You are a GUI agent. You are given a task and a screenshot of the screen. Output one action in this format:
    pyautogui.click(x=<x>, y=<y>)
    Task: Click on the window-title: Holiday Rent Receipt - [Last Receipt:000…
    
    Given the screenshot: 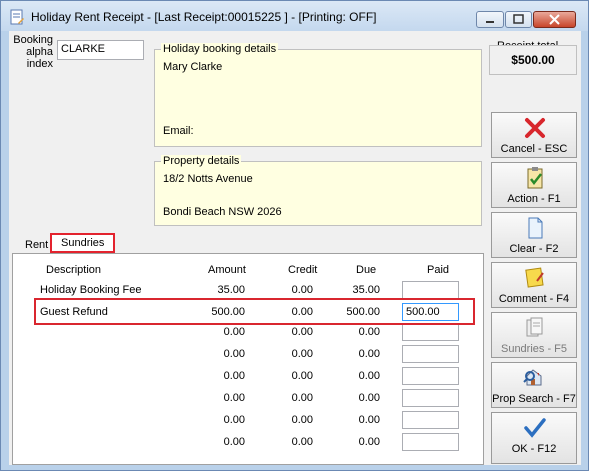 What is the action you would take?
    pyautogui.click(x=204, y=17)
    